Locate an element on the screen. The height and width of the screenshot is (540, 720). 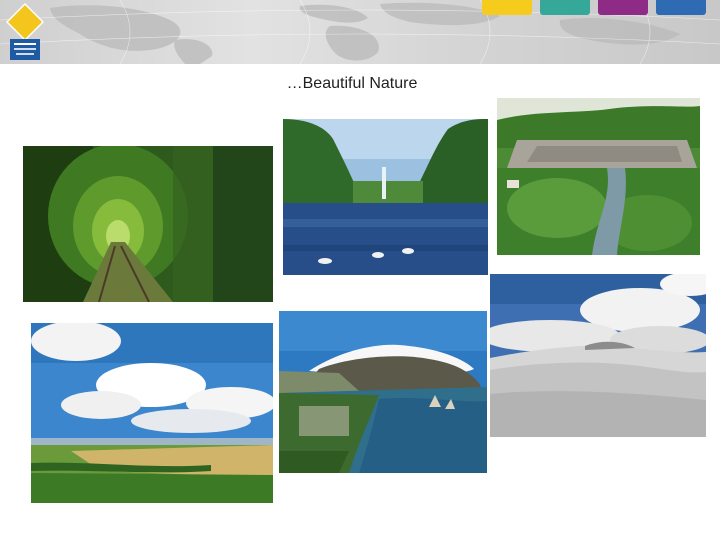
color-tab-blue is located at coordinates (681, 7).